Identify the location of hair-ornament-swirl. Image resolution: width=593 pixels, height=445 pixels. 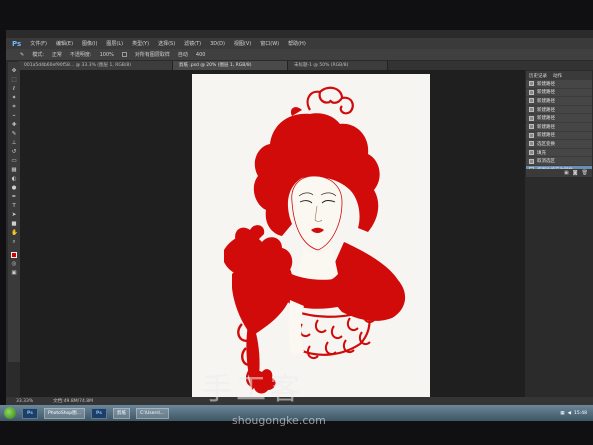
(330, 100).